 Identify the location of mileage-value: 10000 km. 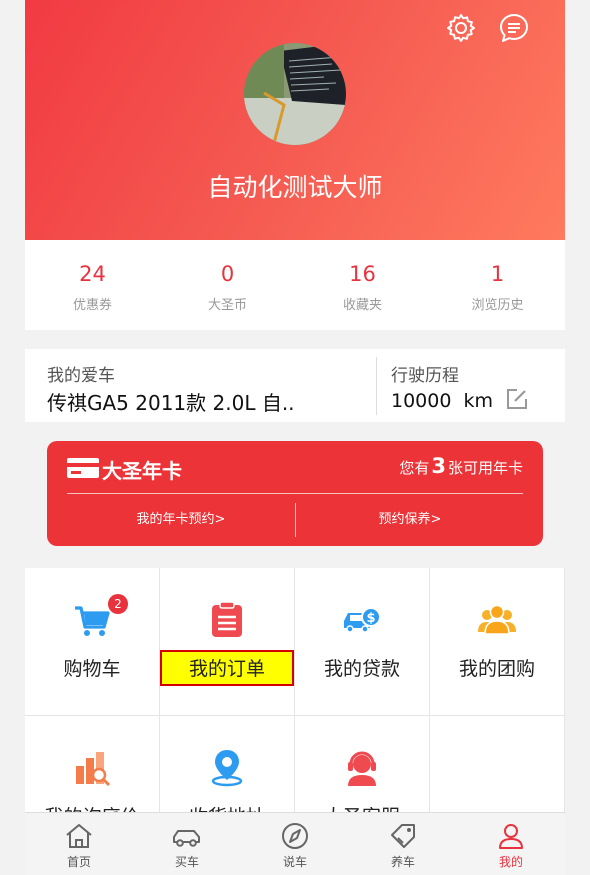
(442, 401).